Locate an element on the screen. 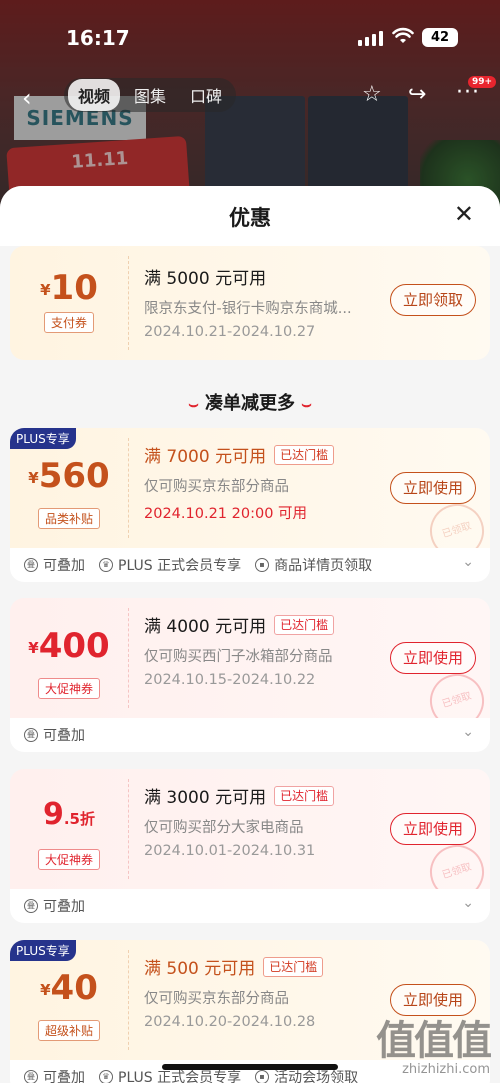 Image resolution: width=500 pixels, height=1083 pixels. product-top-nav: ‹ 视频 图集 口碑 ☆ ↪ ··· 99+ is located at coordinates (250, 95).